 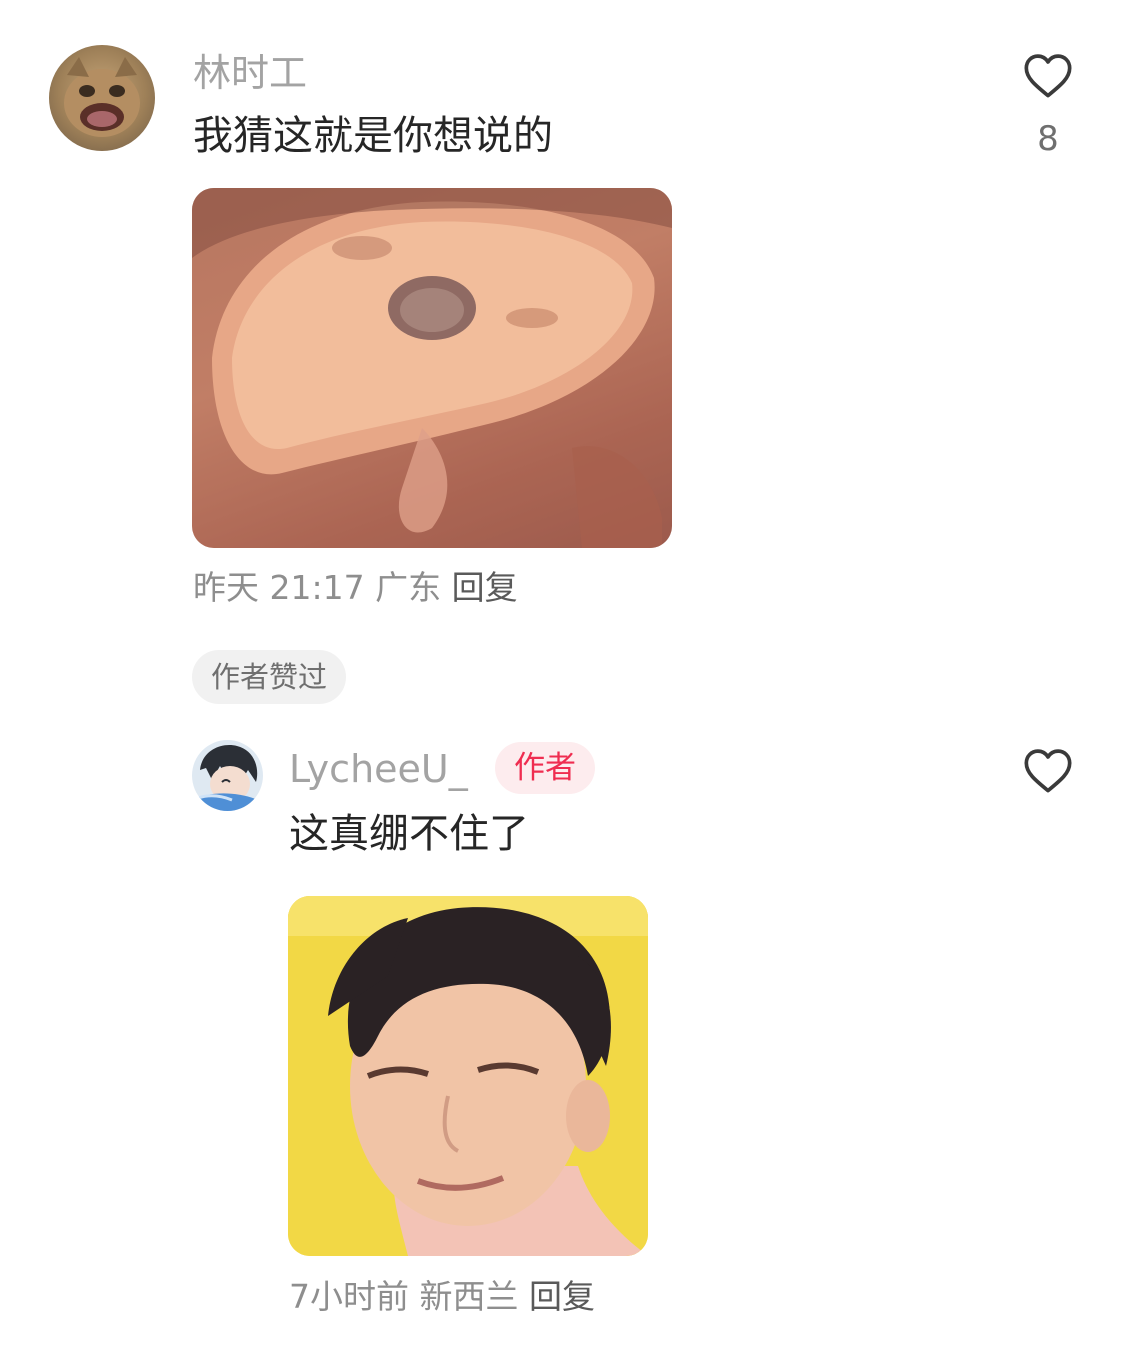 I want to click on bread-photo, so click(x=432, y=368).